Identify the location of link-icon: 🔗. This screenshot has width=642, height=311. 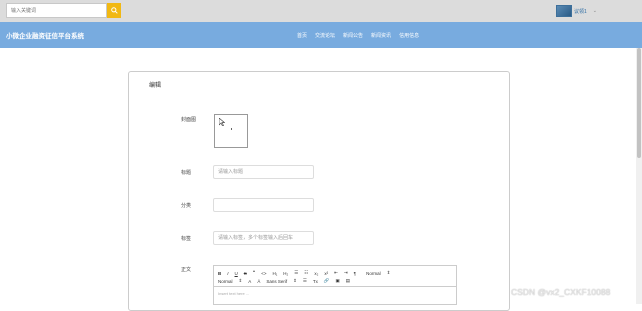
(327, 281).